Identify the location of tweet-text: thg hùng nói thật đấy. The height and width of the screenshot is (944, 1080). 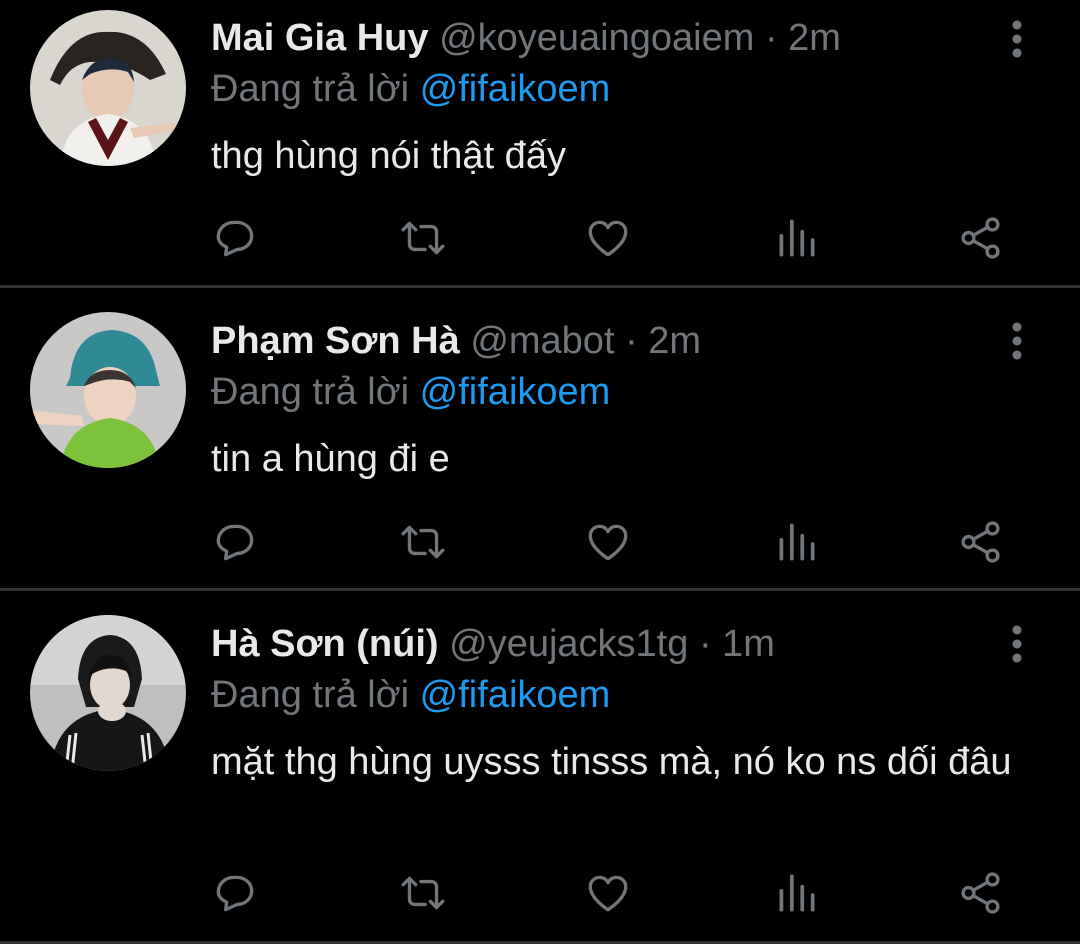
(388, 156).